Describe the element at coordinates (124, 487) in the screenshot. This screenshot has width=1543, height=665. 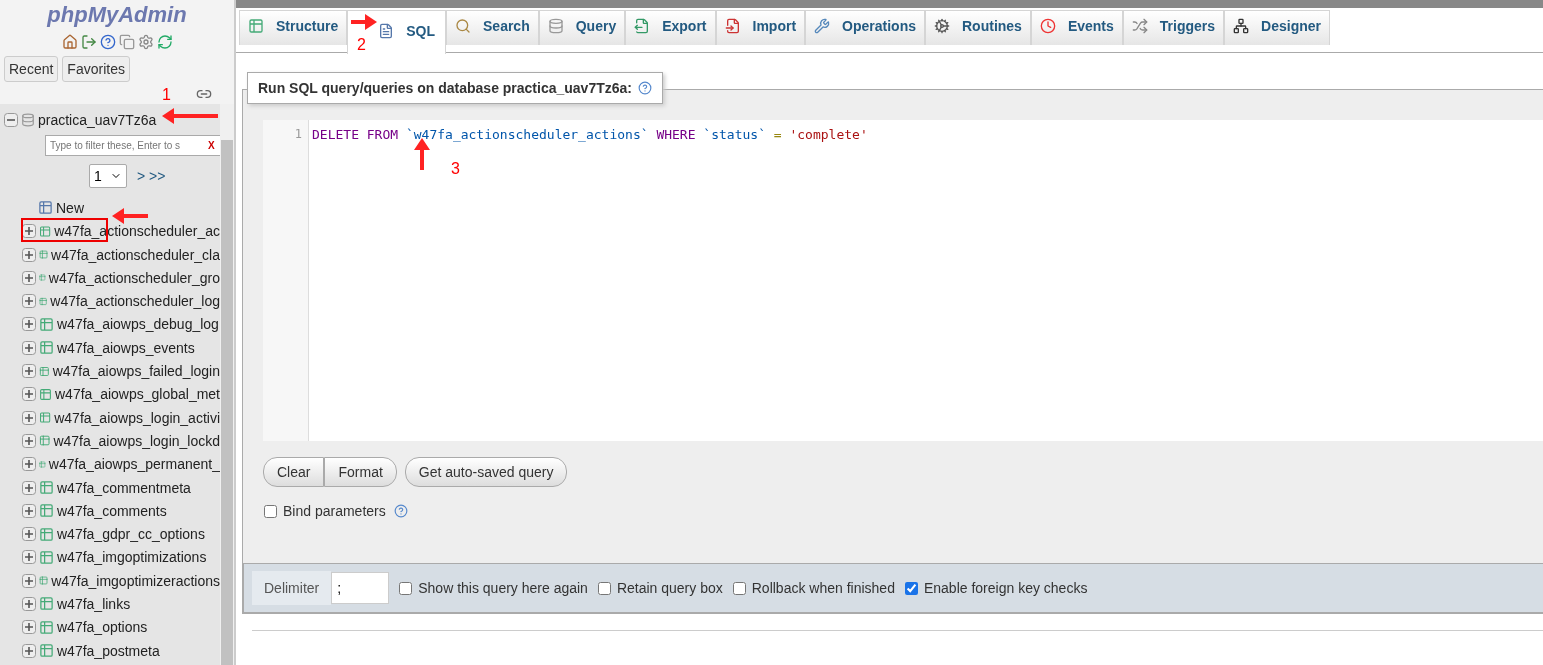
I see `table-name: w47fa_commentmeta` at that location.